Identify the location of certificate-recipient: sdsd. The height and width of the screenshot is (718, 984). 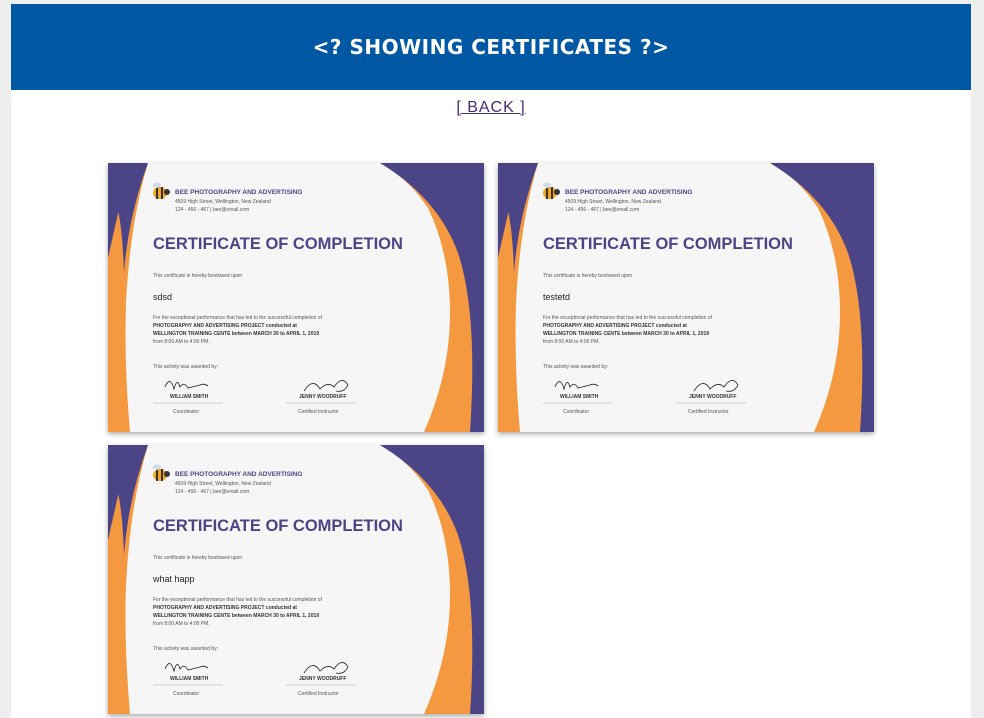
(163, 297).